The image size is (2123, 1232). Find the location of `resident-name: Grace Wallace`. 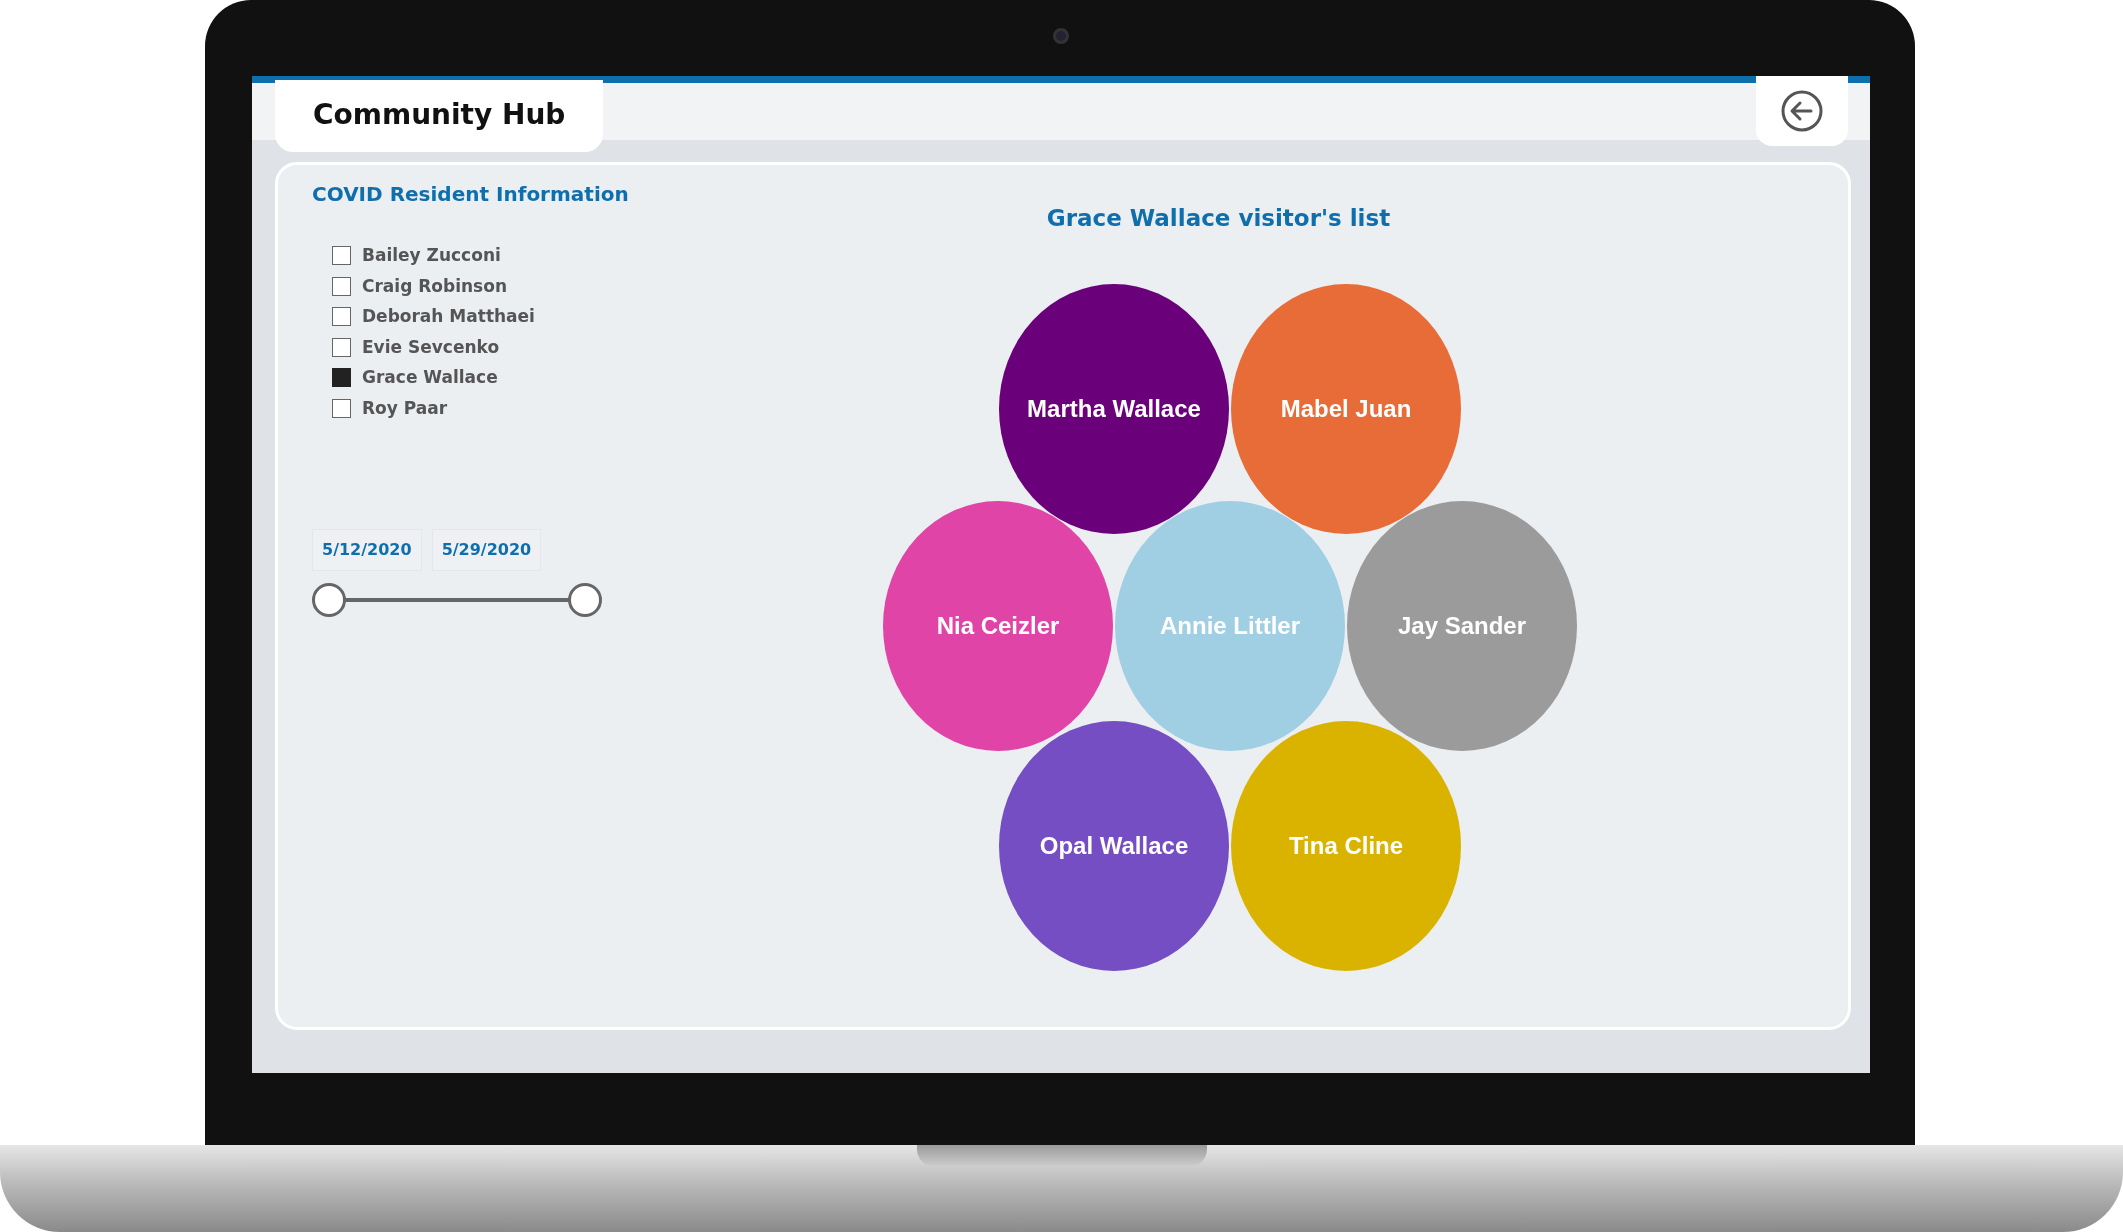

resident-name: Grace Wallace is located at coordinates (430, 378).